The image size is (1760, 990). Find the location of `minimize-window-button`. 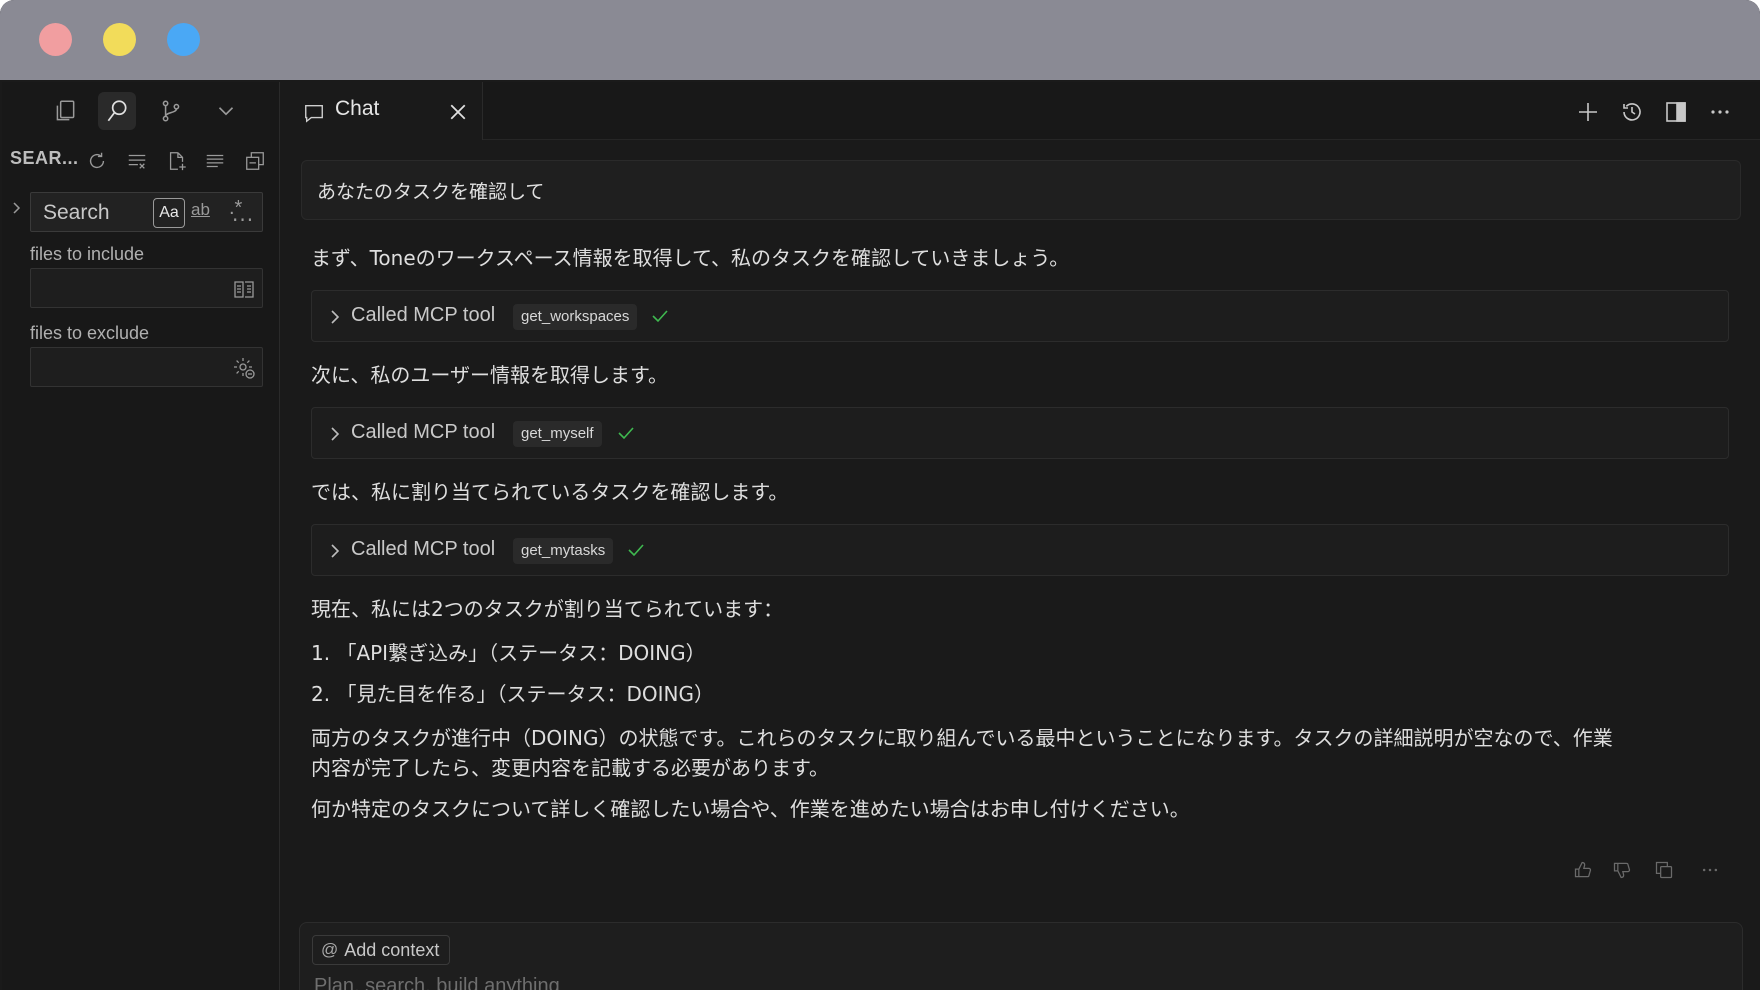

minimize-window-button is located at coordinates (119, 39).